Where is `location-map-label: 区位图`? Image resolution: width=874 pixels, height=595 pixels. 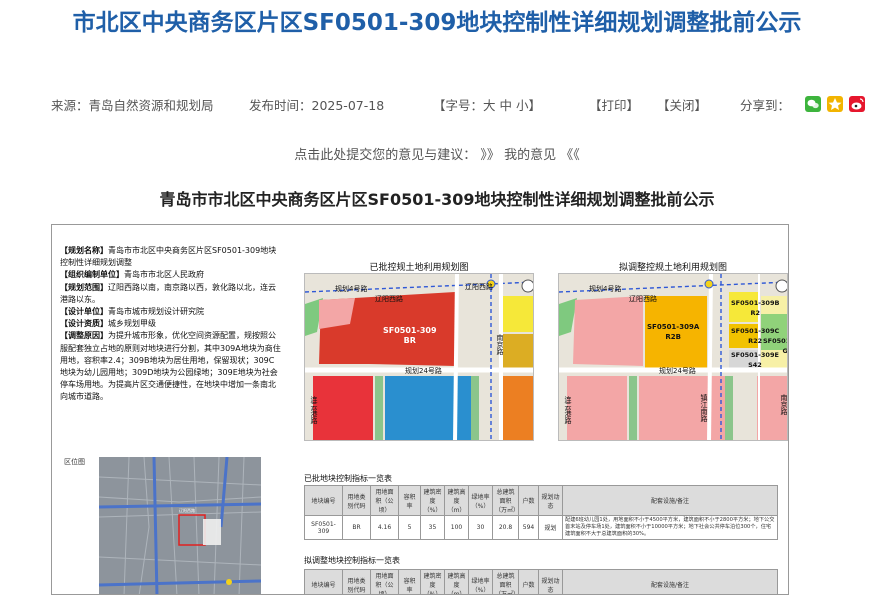 location-map-label: 区位图 is located at coordinates (74, 462).